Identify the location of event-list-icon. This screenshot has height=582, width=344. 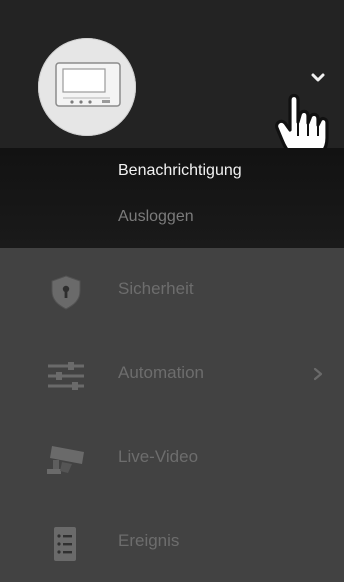
(66, 544).